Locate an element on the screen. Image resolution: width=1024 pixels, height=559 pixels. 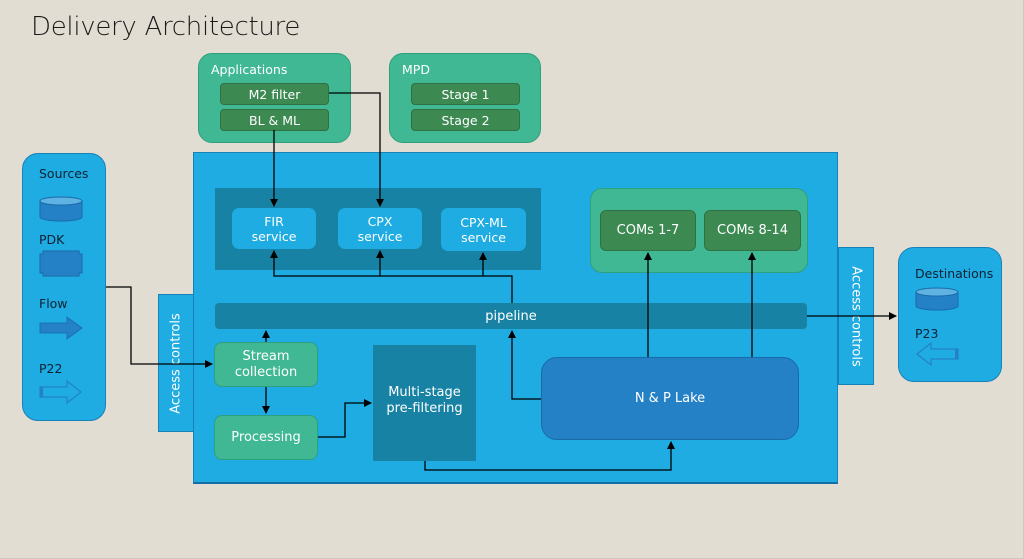
cpx-ml-service-line2: service is located at coordinates (483, 237).